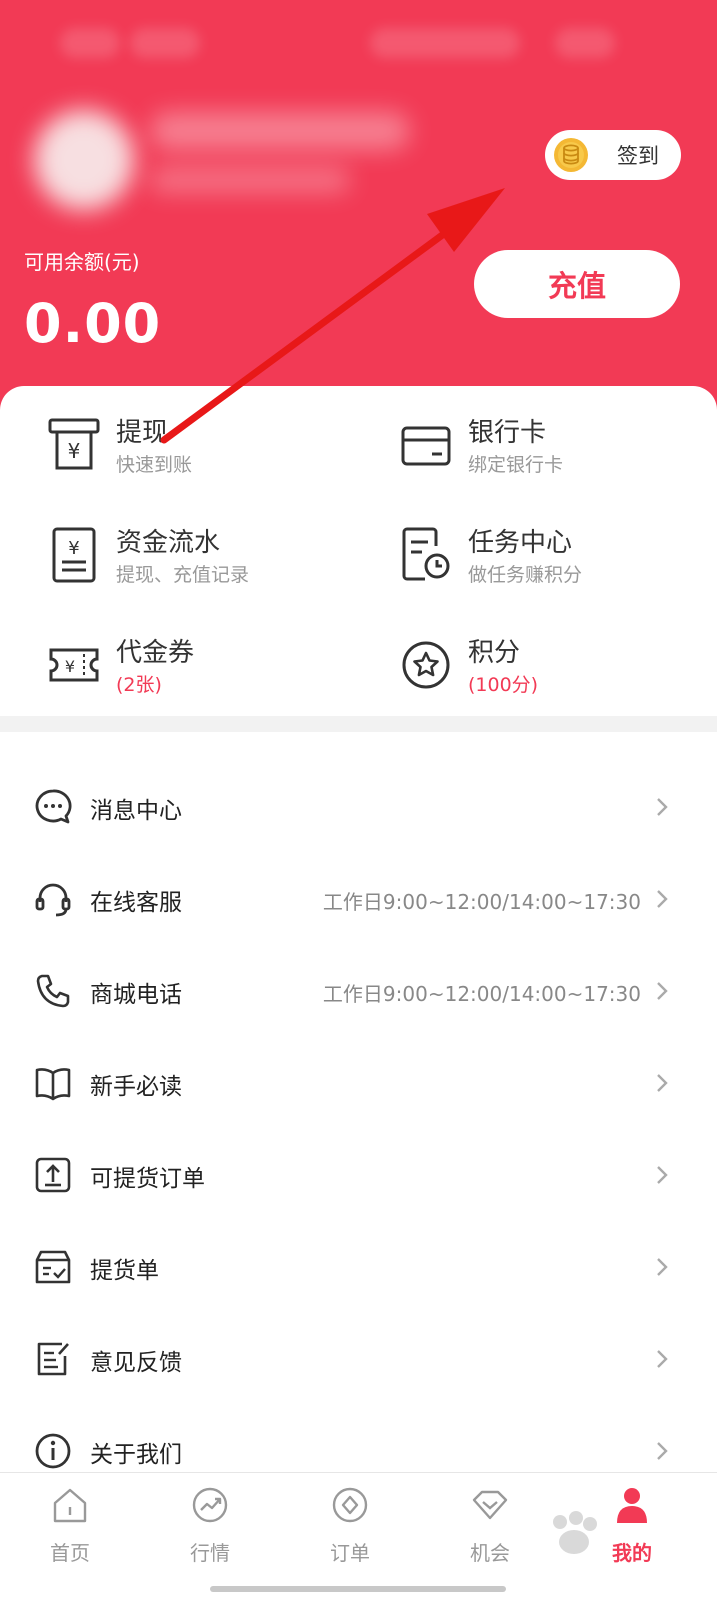 The image size is (717, 1600). I want to click on grid-item-voucher: ¥ 代金券 (2张), so click(213, 670).